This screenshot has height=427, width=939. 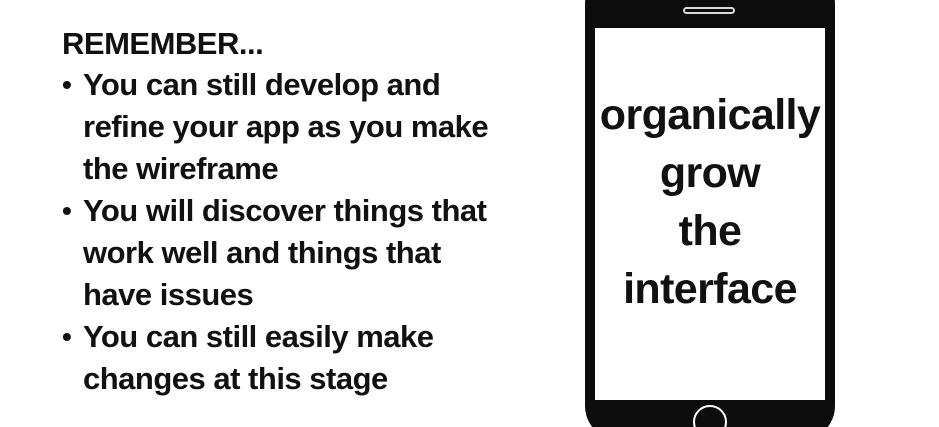 I want to click on bullet-line: have issues, so click(x=168, y=294).